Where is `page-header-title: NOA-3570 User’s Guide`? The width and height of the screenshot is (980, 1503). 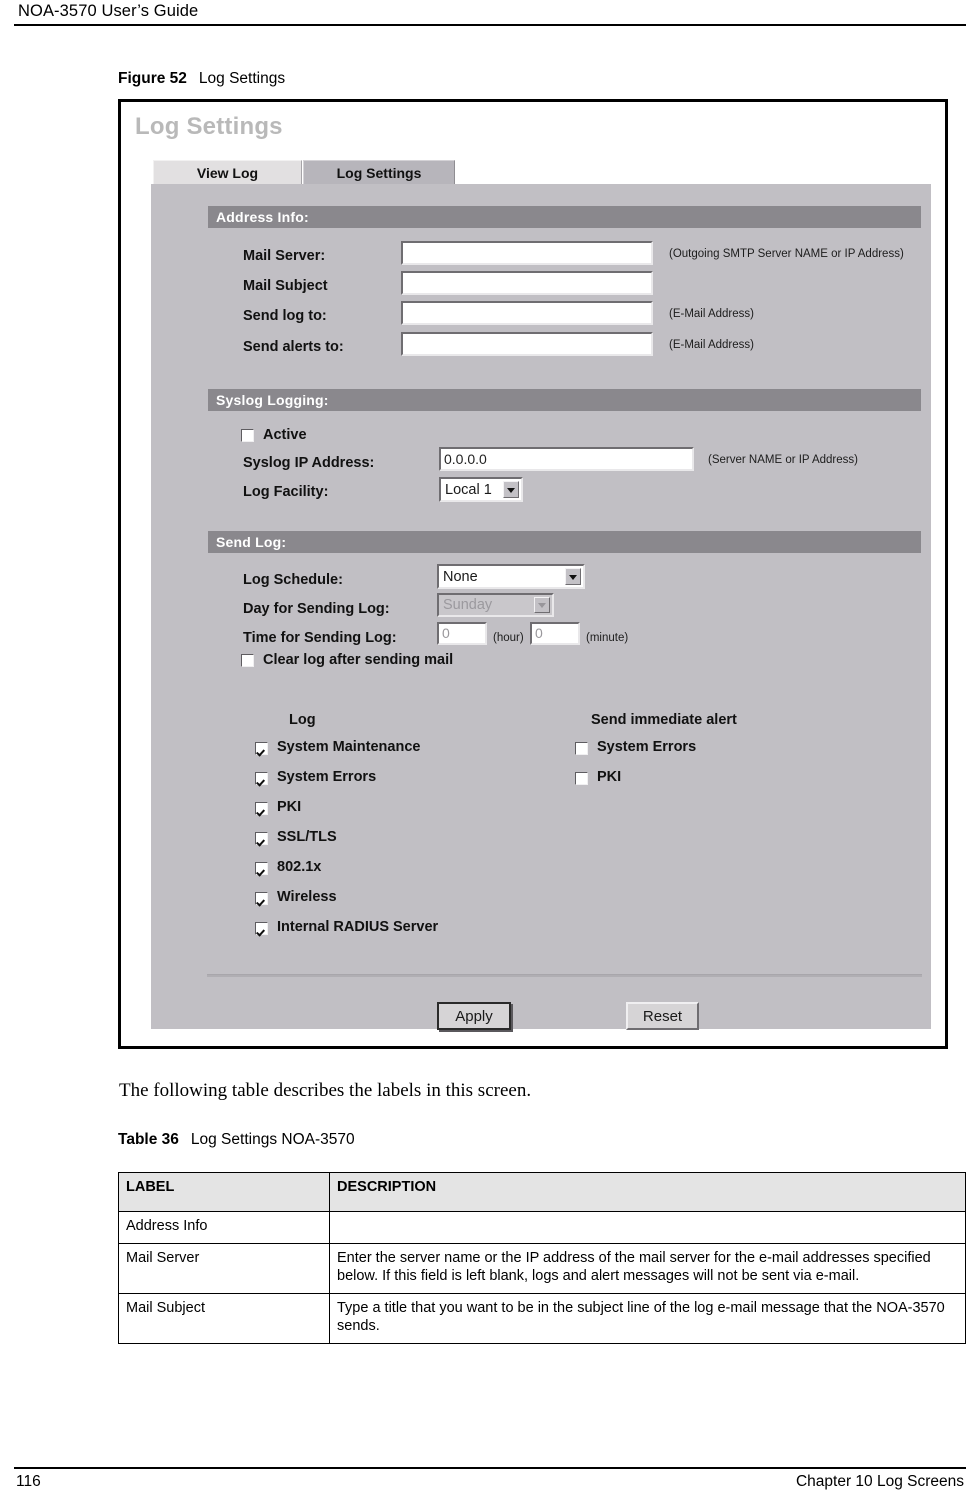 page-header-title: NOA-3570 User’s Guide is located at coordinates (108, 11).